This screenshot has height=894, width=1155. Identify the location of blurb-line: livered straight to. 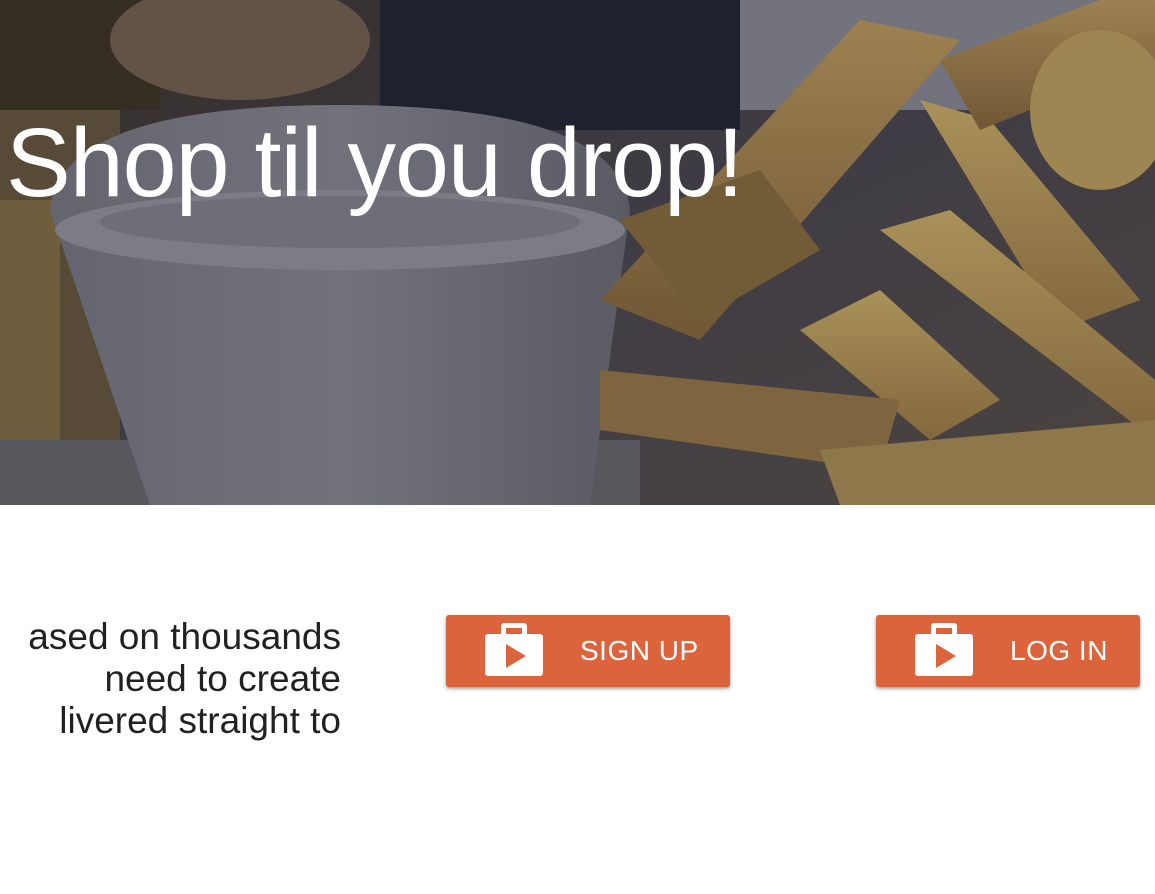
(200, 720).